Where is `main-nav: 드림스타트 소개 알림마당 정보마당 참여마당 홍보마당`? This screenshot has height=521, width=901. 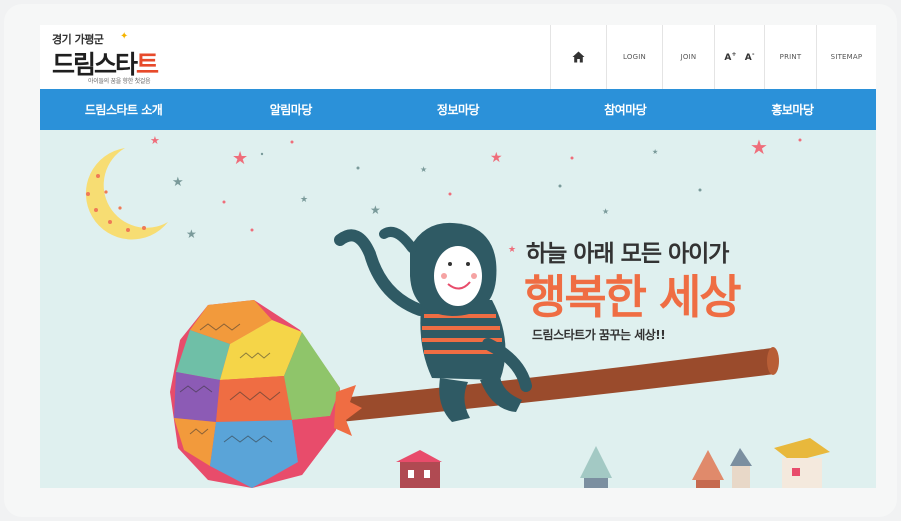 main-nav: 드림스타트 소개 알림마당 정보마당 참여마당 홍보마당 is located at coordinates (458, 109).